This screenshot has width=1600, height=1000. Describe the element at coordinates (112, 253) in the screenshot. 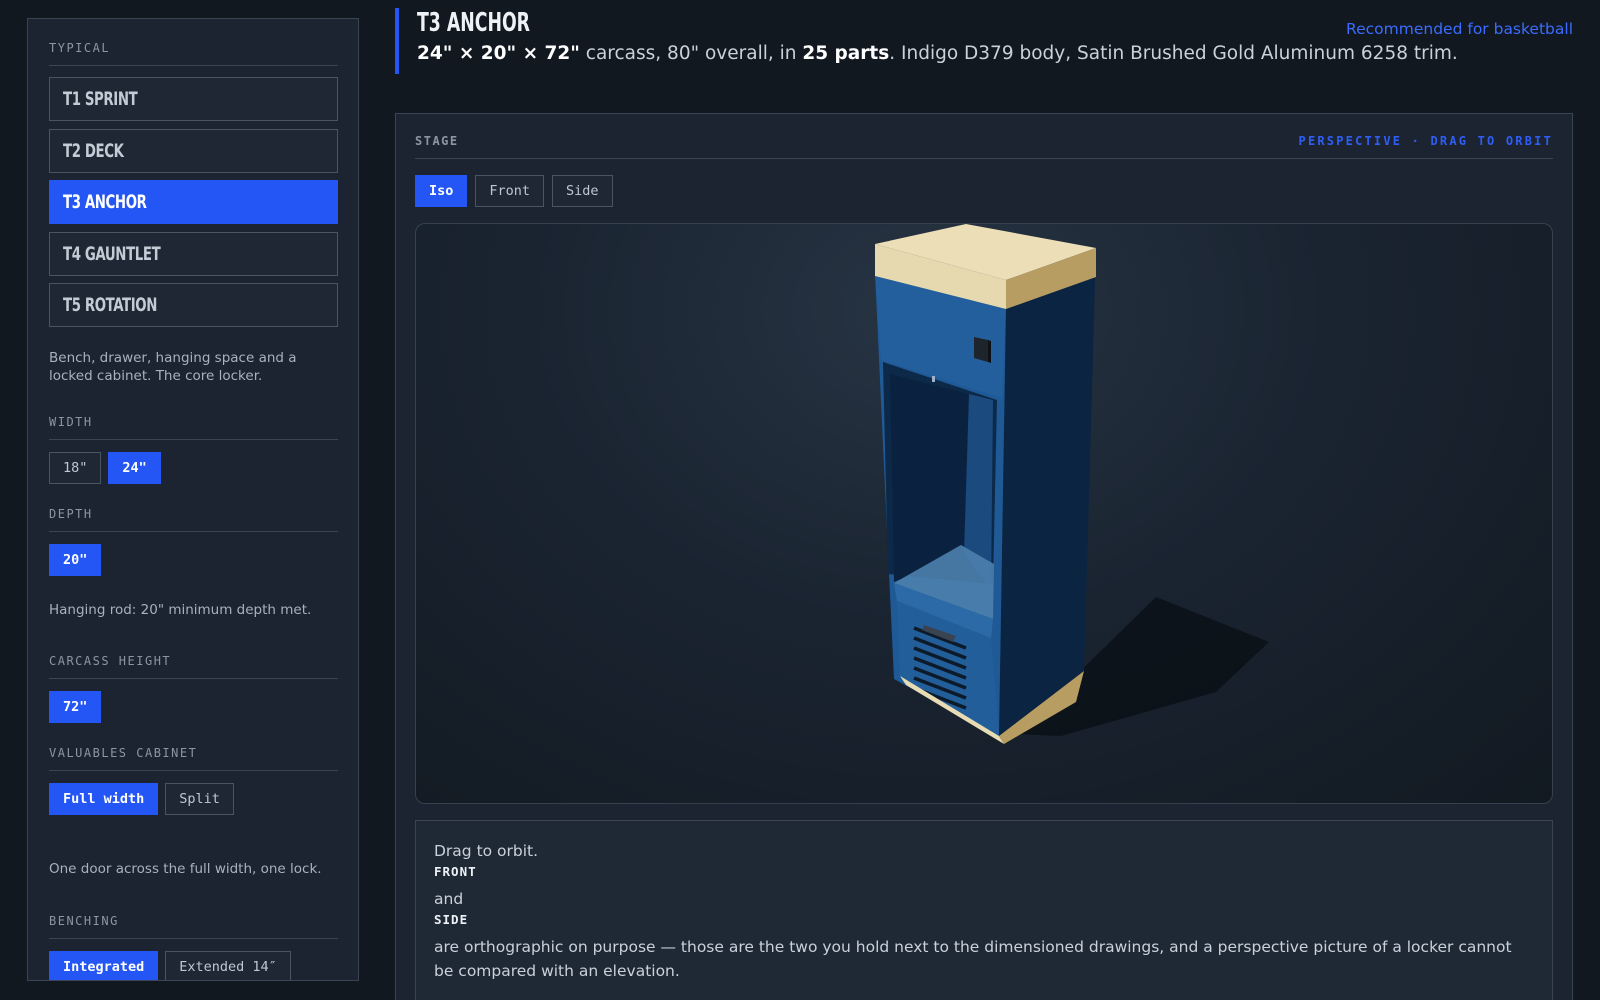

I see `model-item-label: T4 GAUNTLET` at that location.